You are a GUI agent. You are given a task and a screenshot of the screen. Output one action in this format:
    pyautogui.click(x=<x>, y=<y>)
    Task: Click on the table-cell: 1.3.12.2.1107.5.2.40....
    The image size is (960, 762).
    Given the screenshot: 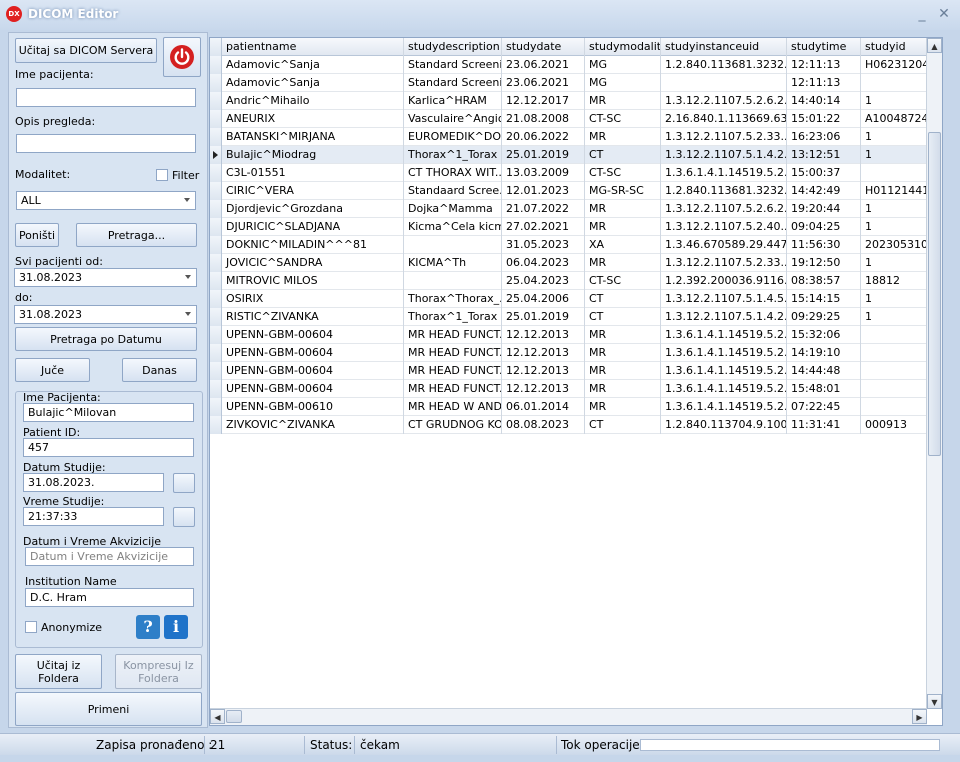 What is the action you would take?
    pyautogui.click(x=724, y=227)
    